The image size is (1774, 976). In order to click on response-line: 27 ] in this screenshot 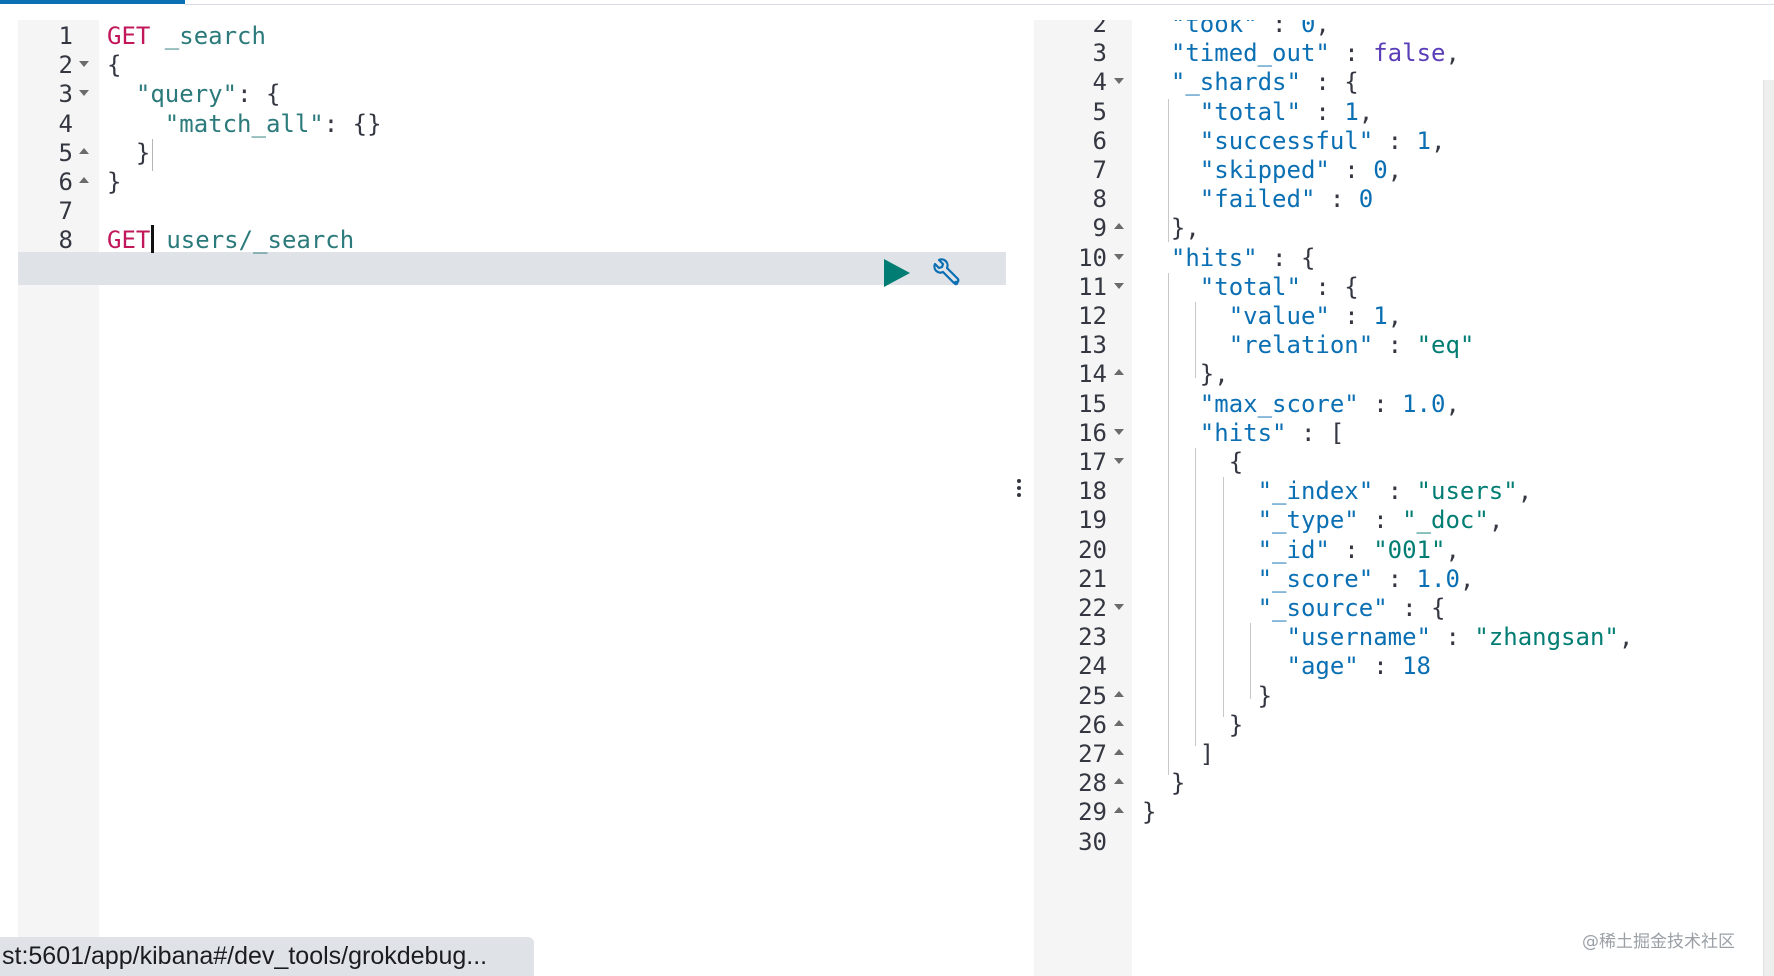, I will do `click(1404, 754)`.